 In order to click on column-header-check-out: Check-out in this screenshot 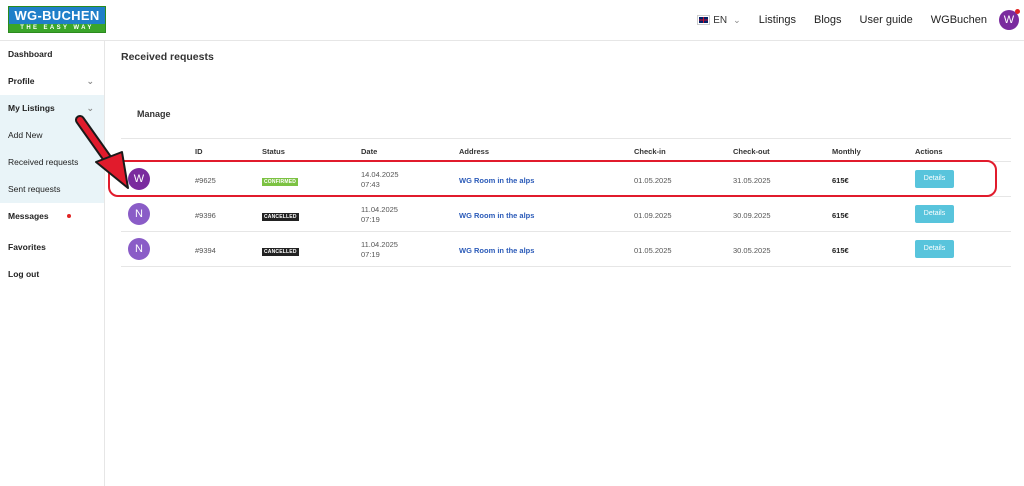, I will do `click(751, 151)`.